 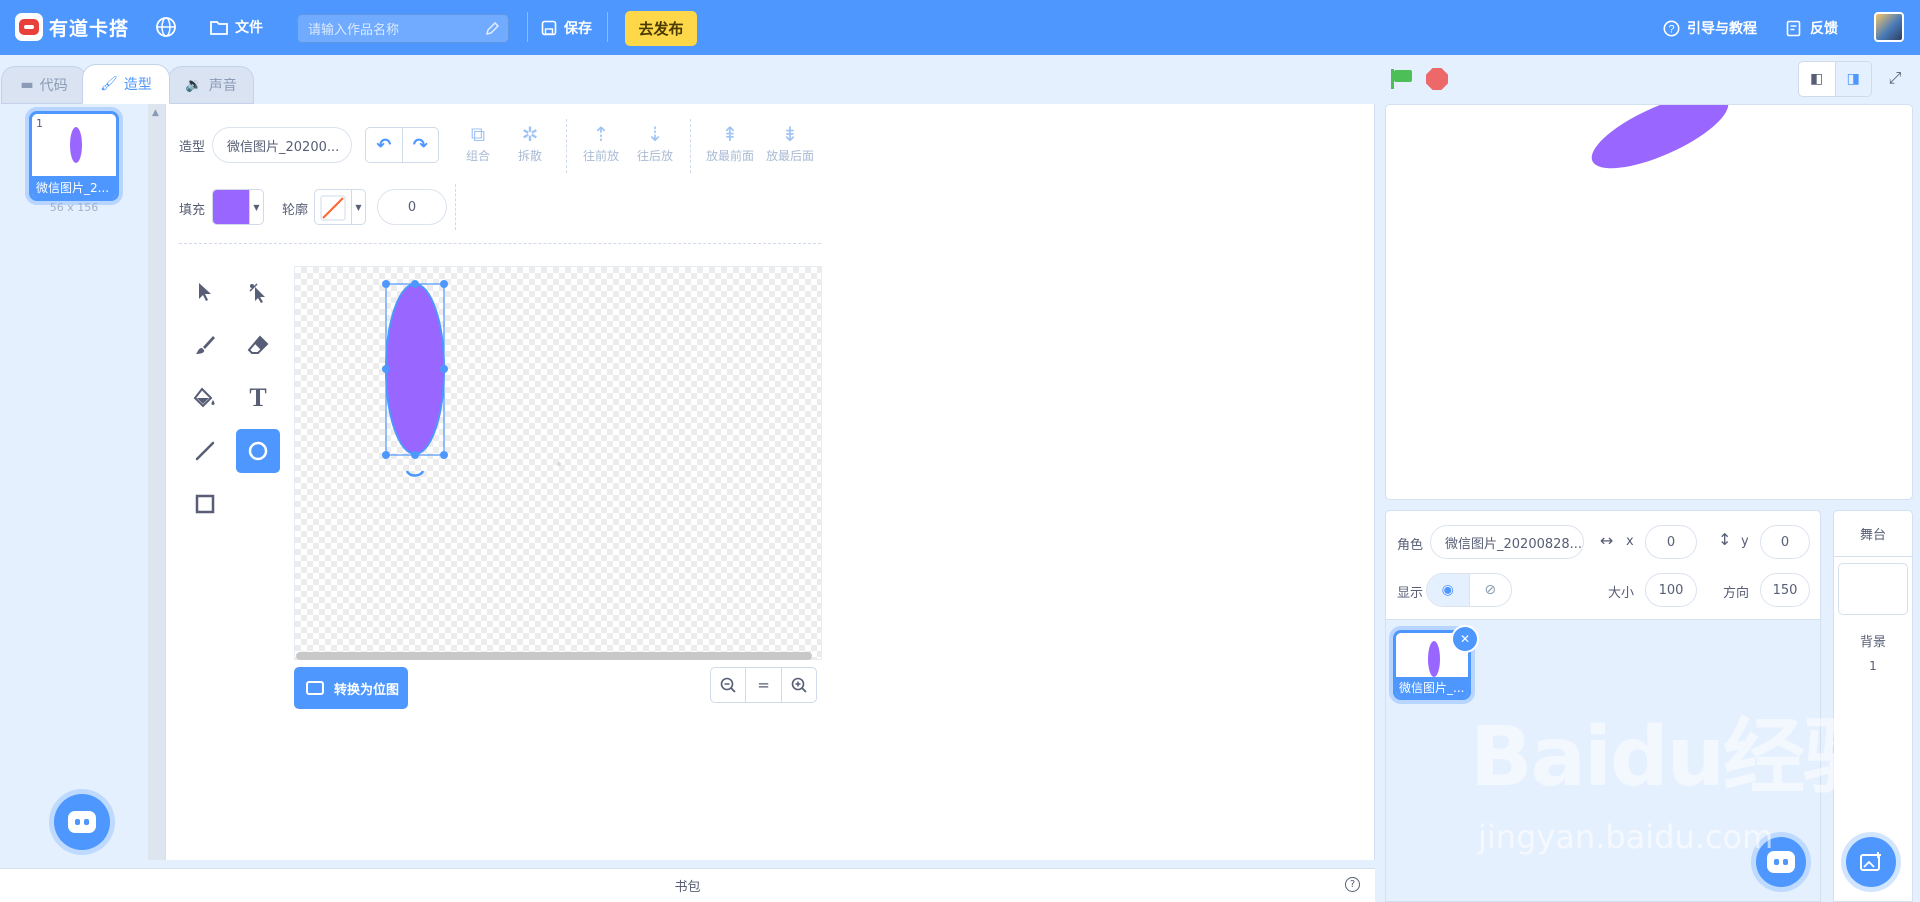 What do you see at coordinates (384, 145) in the screenshot?
I see `undo-icon: ↶` at bounding box center [384, 145].